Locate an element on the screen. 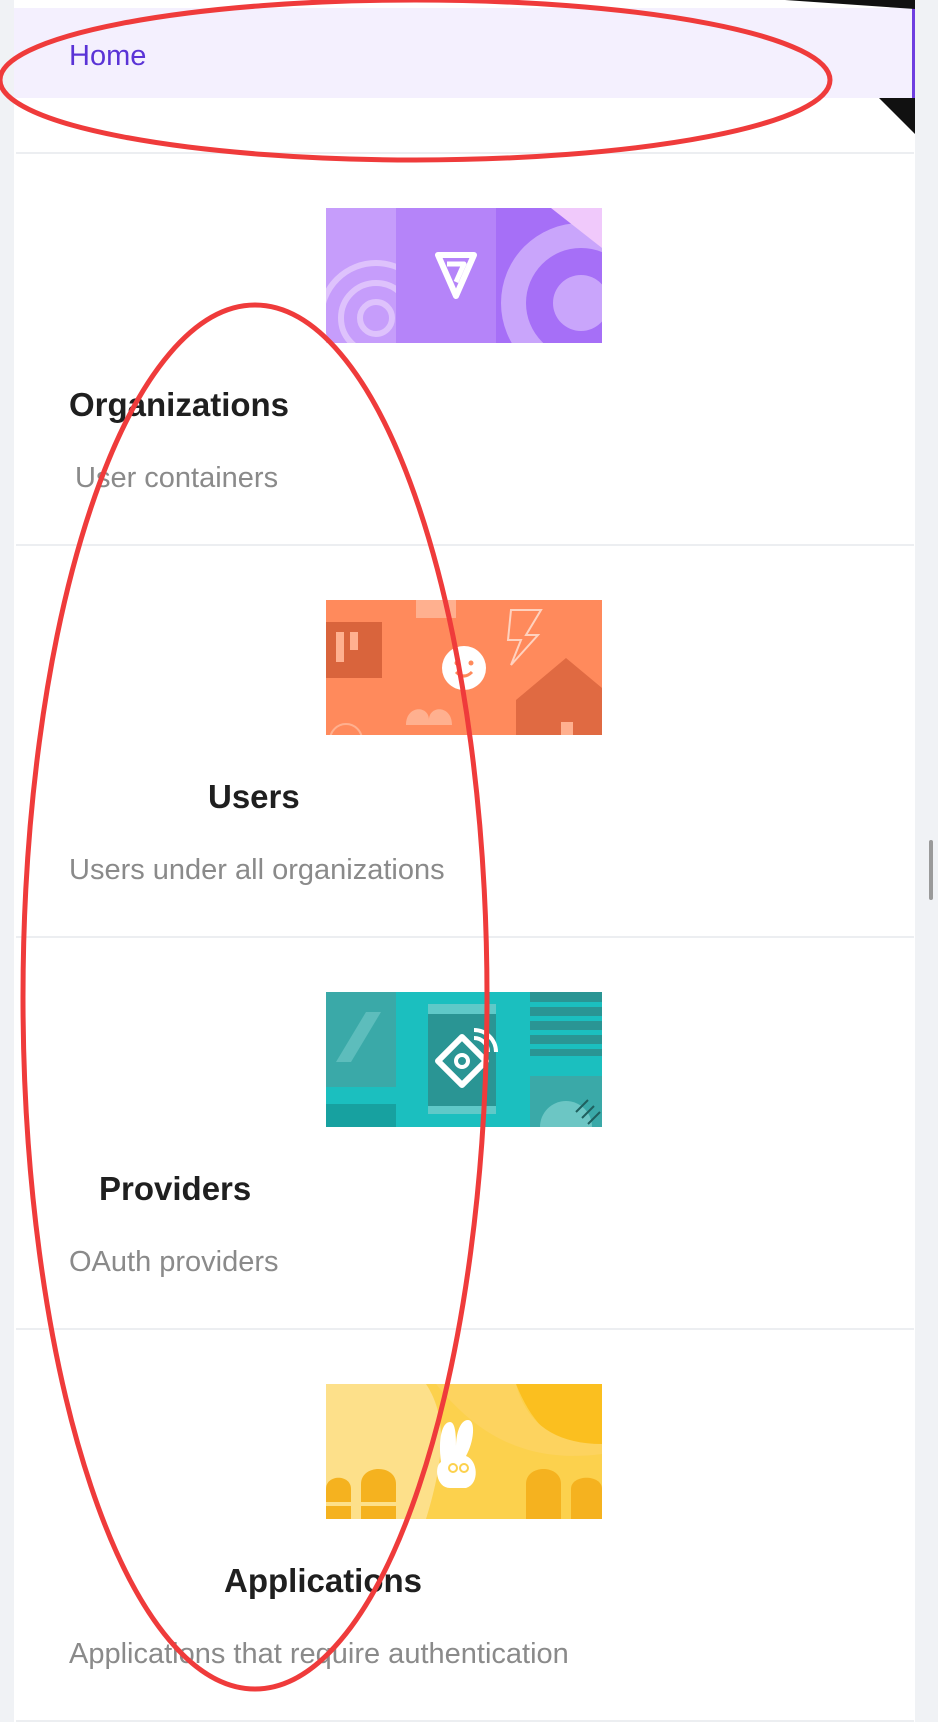 The image size is (938, 1722). rabbit-icon is located at coordinates (464, 1451).